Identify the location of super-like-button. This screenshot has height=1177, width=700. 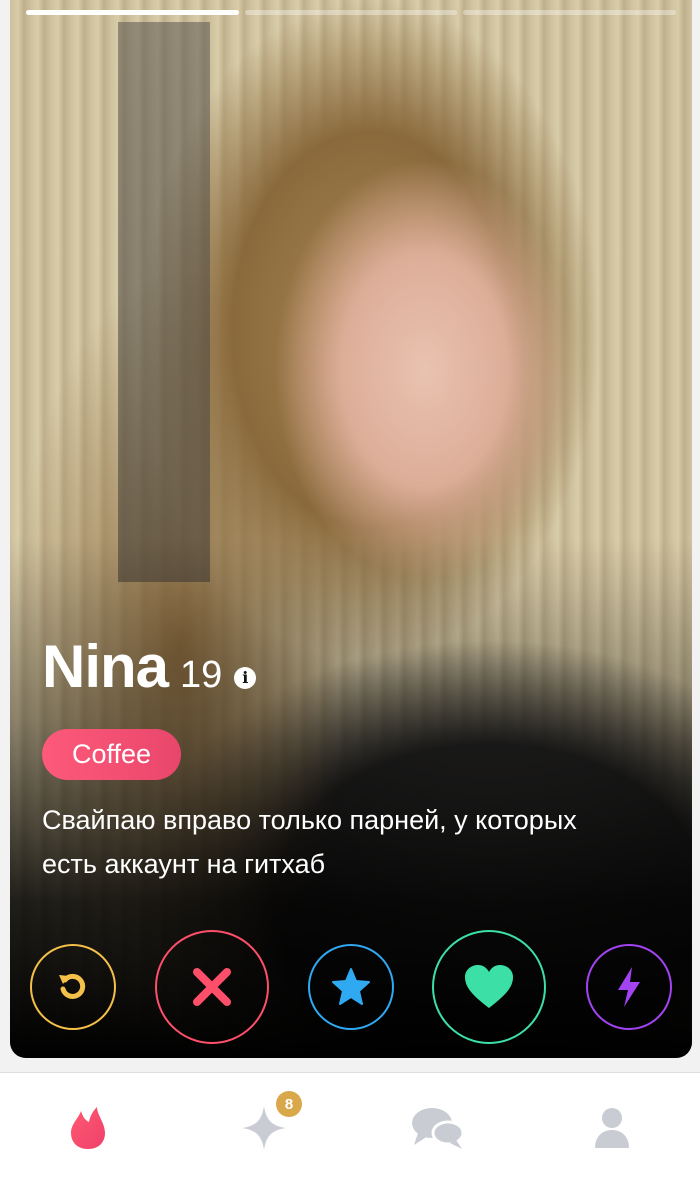
(351, 987).